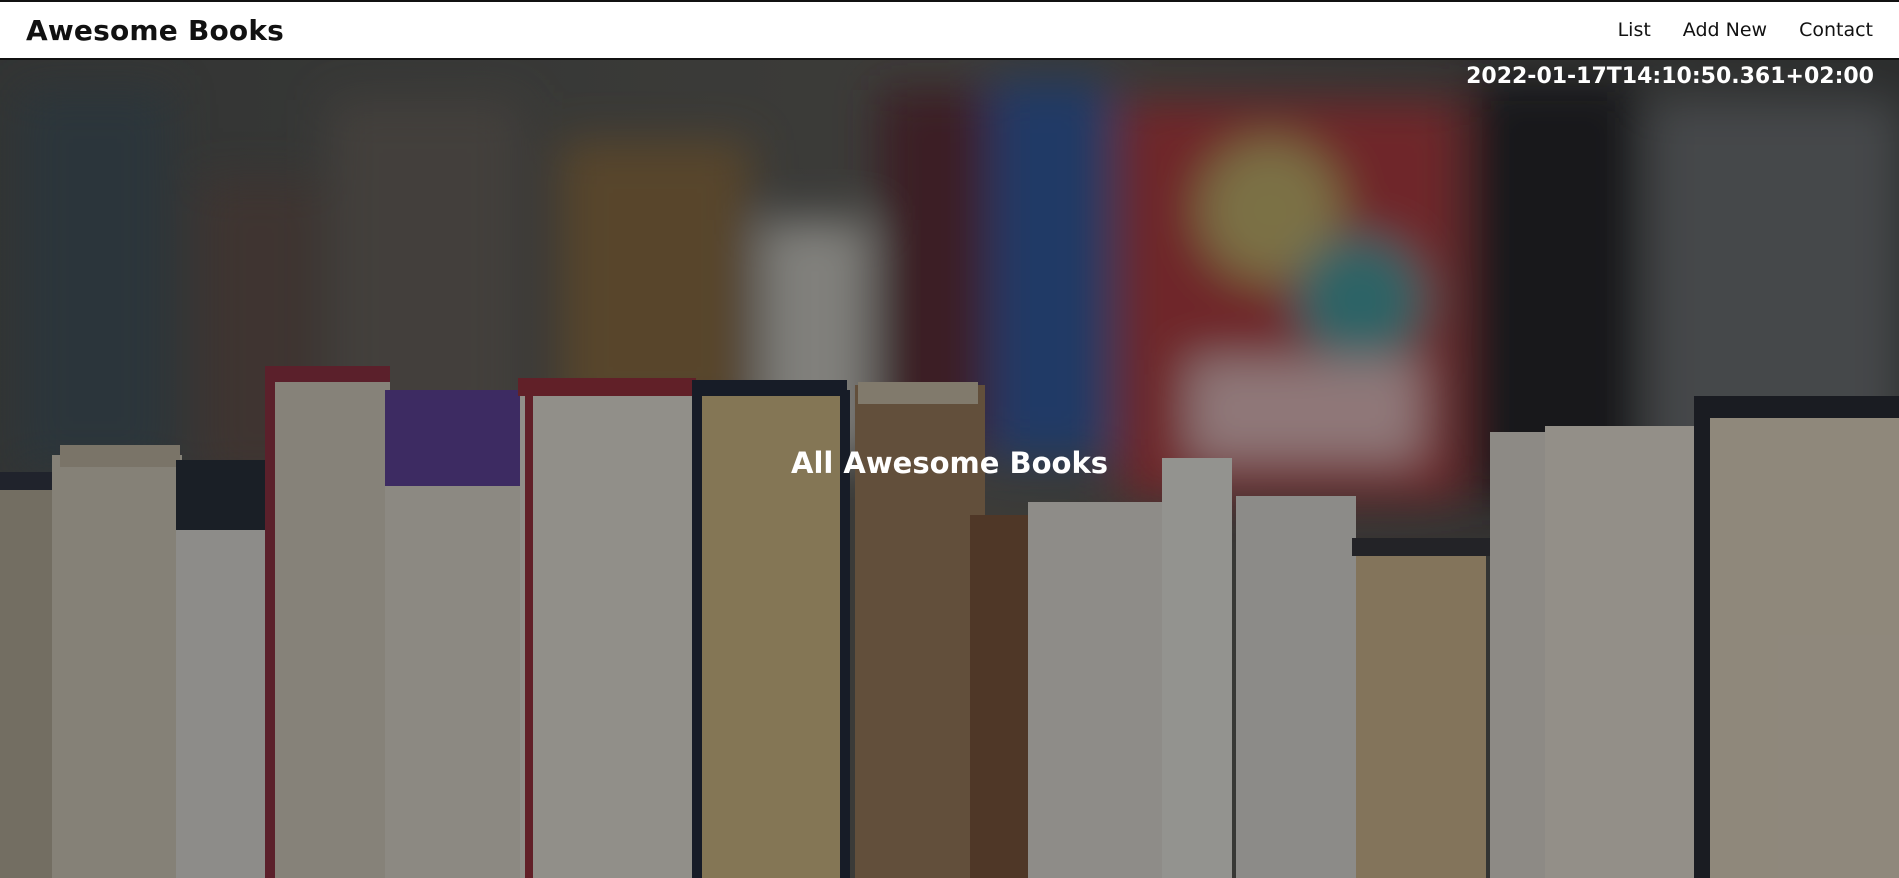 The image size is (1899, 878). I want to click on nav-link-add-new: Add New, so click(1725, 30).